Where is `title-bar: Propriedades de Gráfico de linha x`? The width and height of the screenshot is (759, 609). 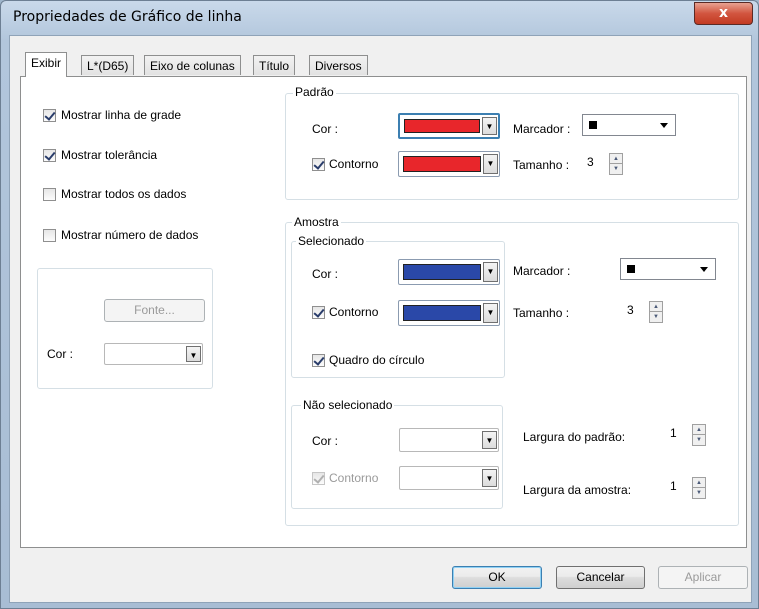 title-bar: Propriedades de Gráfico de linha x is located at coordinates (379, 18).